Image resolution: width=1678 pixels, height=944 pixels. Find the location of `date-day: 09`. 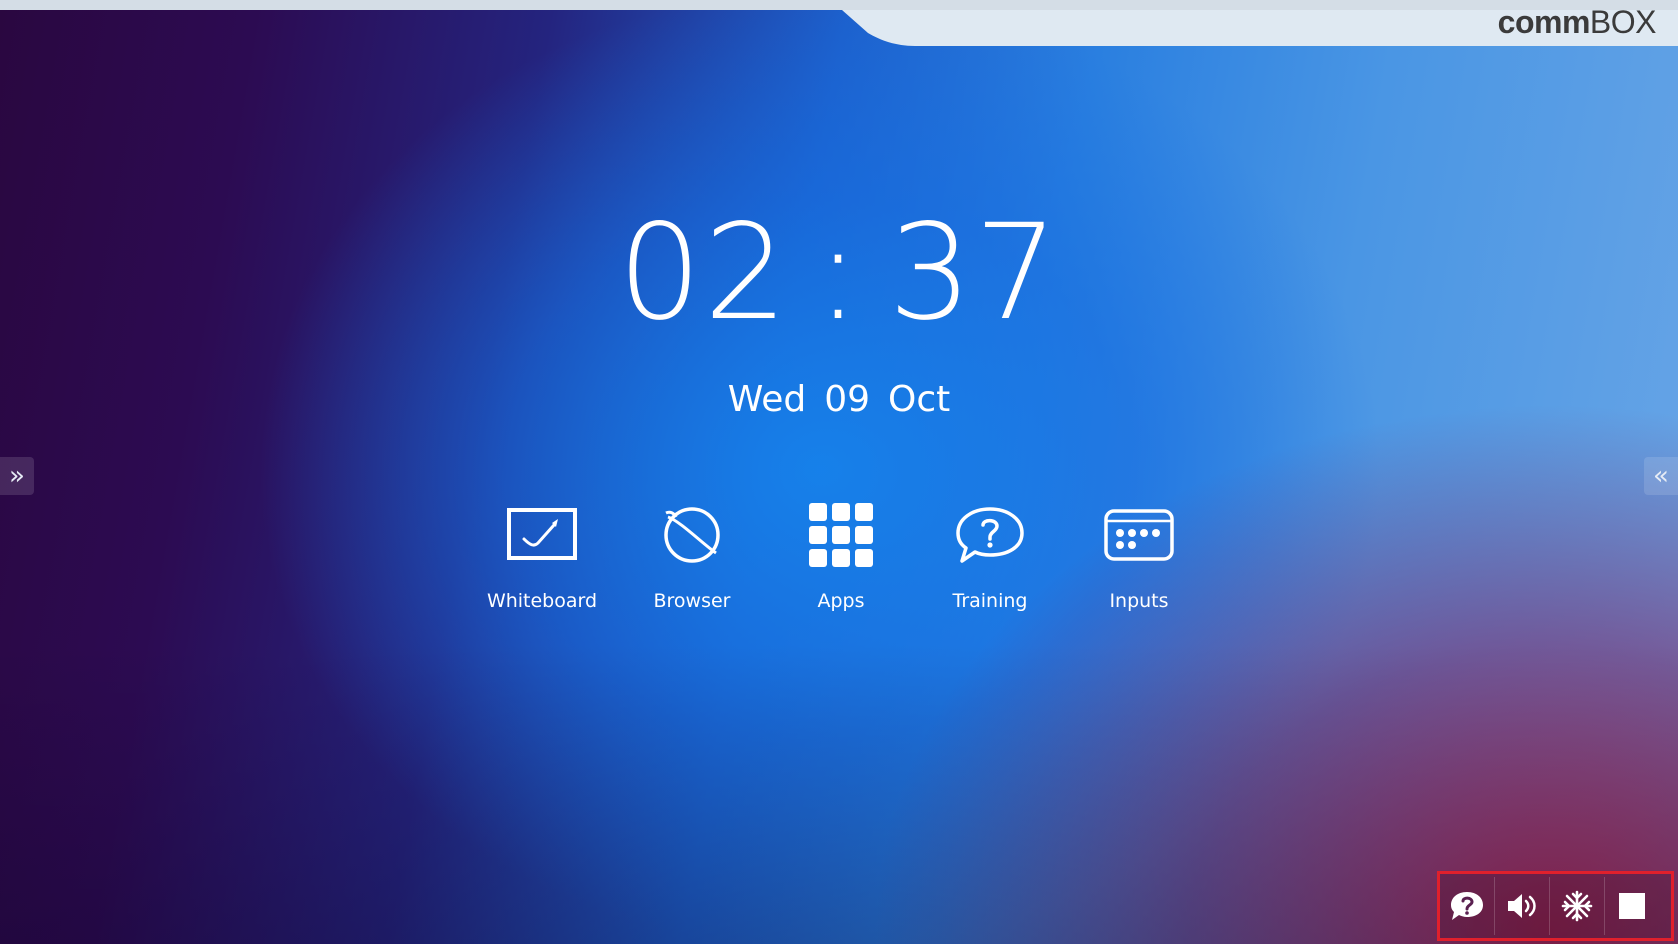

date-day: 09 is located at coordinates (847, 399).